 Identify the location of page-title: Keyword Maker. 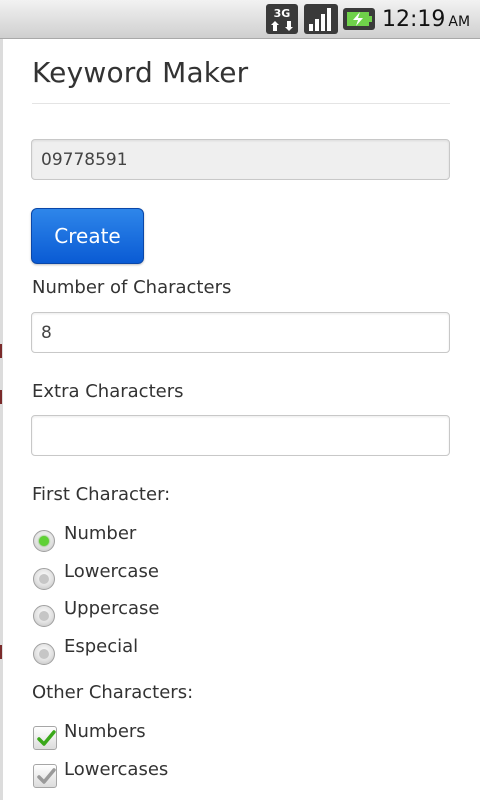
(140, 72).